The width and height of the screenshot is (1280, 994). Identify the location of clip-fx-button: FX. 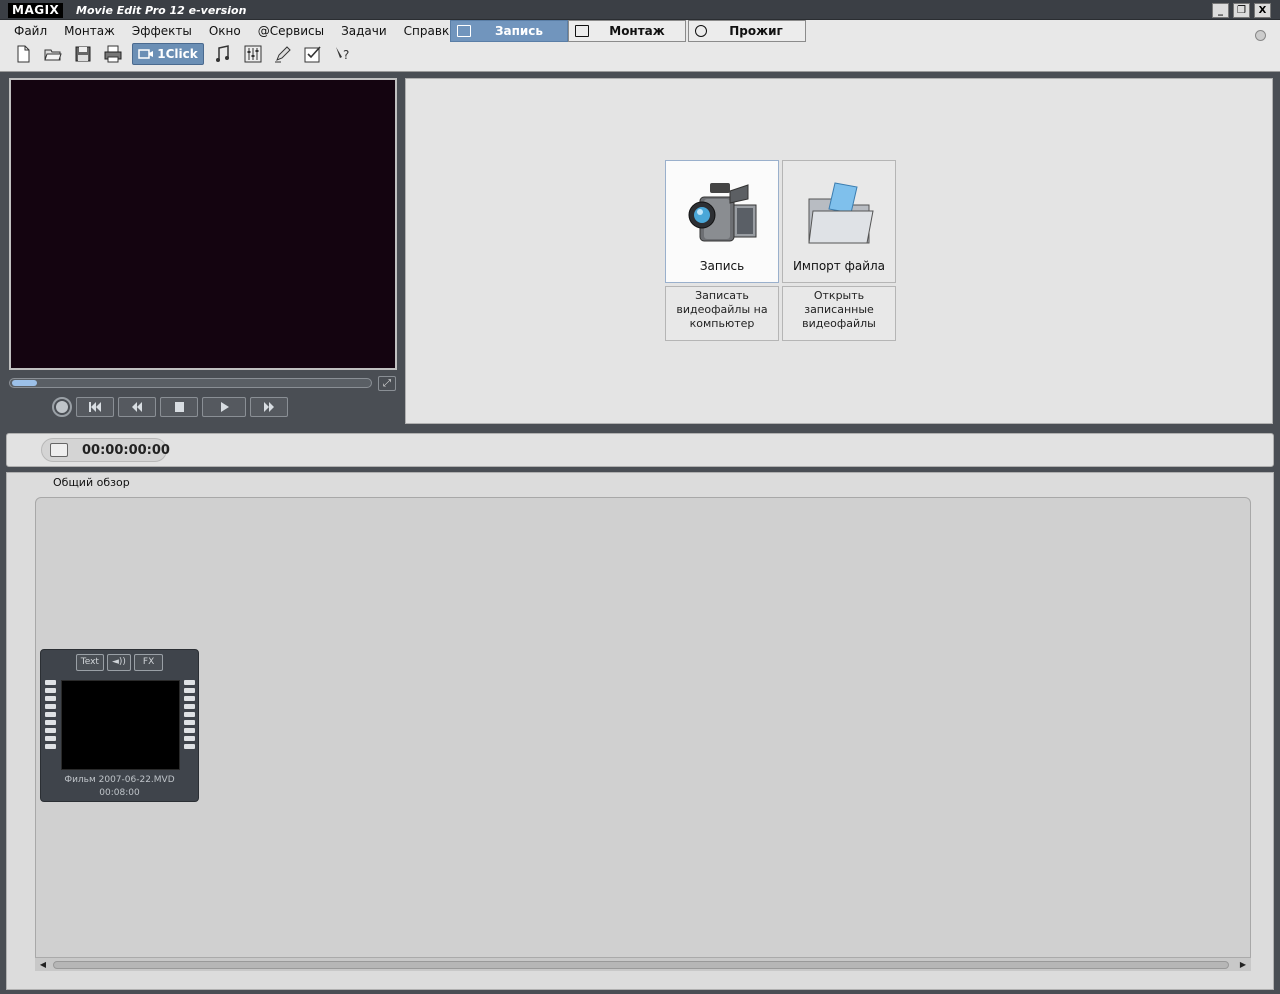
(148, 662).